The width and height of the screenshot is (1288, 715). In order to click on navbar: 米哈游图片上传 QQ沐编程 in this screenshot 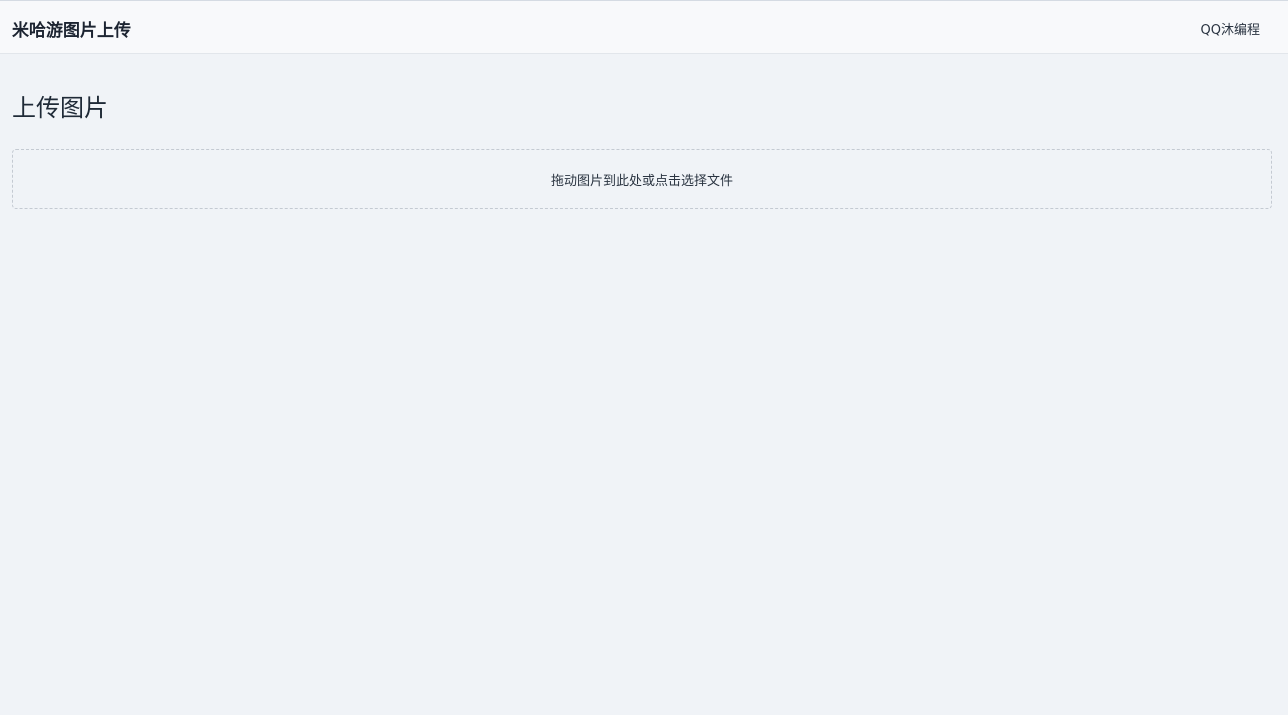, I will do `click(644, 27)`.